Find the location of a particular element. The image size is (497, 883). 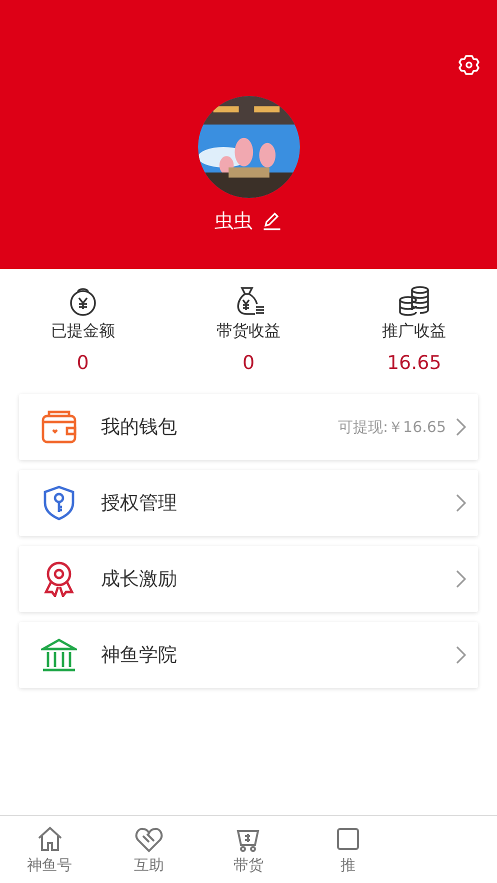

stat-value: 16.65 is located at coordinates (414, 363).